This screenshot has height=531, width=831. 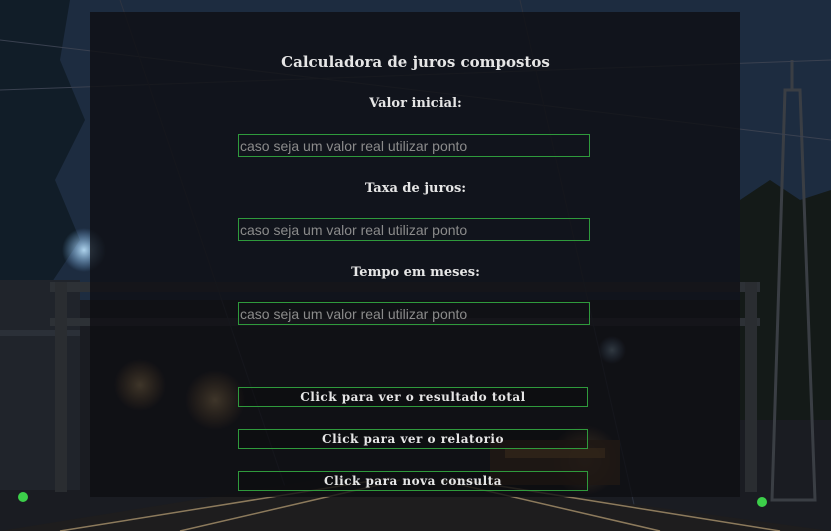 What do you see at coordinates (413, 481) in the screenshot?
I see `new-query-button: Click para nova consulta` at bounding box center [413, 481].